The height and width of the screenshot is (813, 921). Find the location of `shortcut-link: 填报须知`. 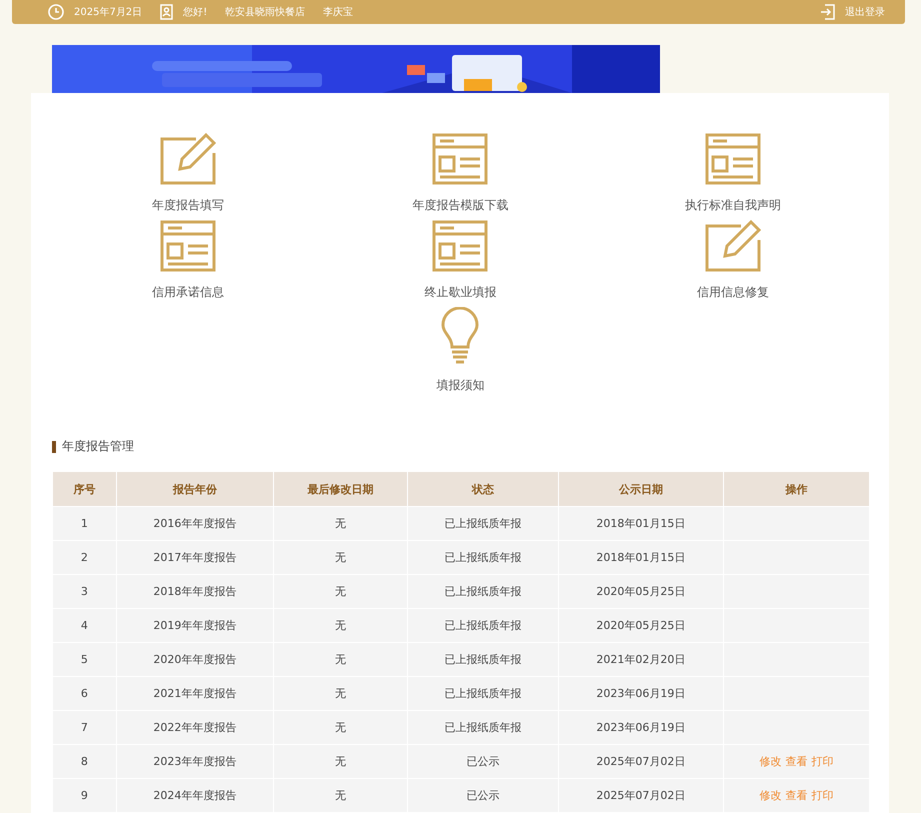

shortcut-link: 填报须知 is located at coordinates (460, 385).